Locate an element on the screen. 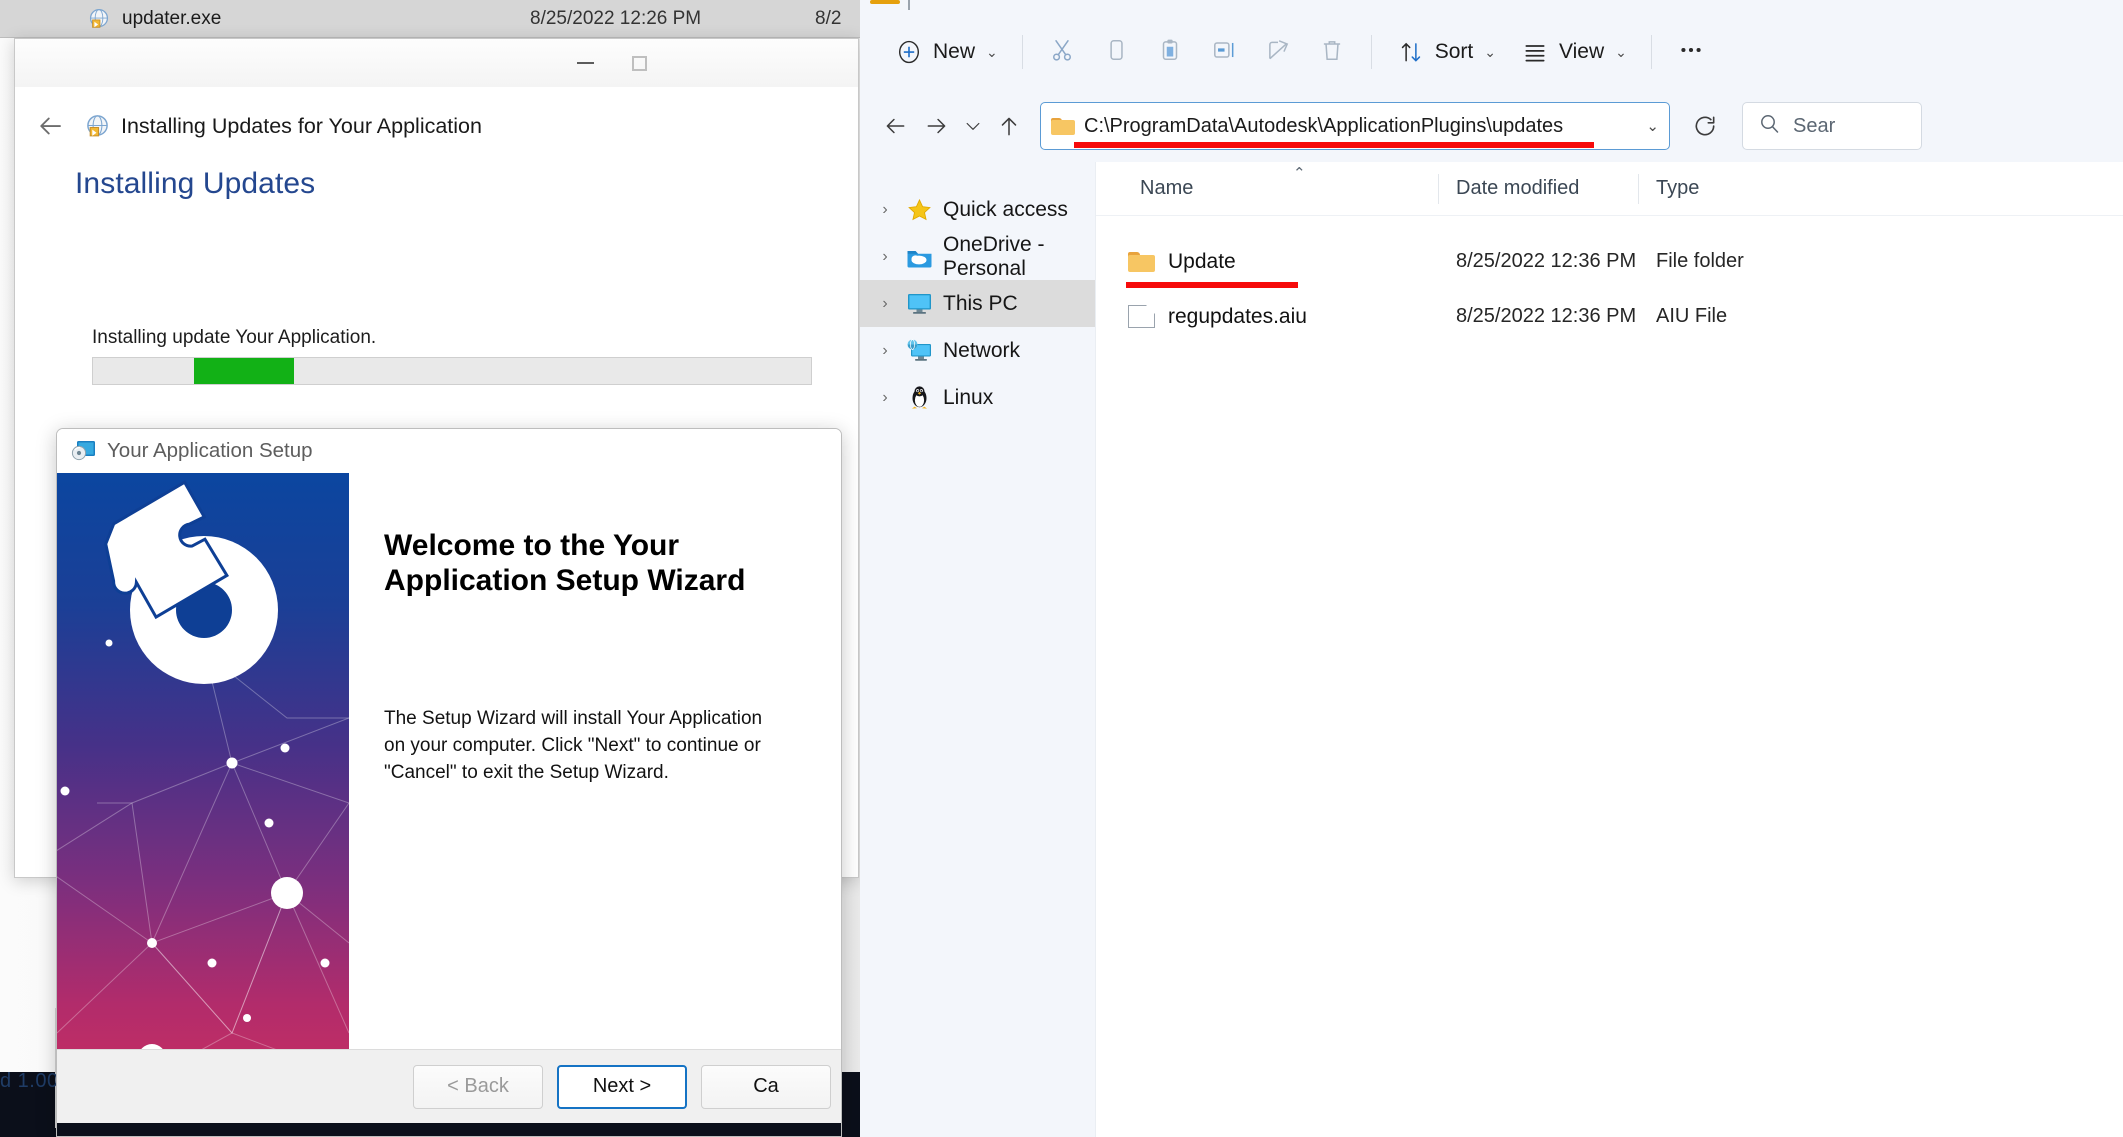  onedrive-icon is located at coordinates (919, 256).